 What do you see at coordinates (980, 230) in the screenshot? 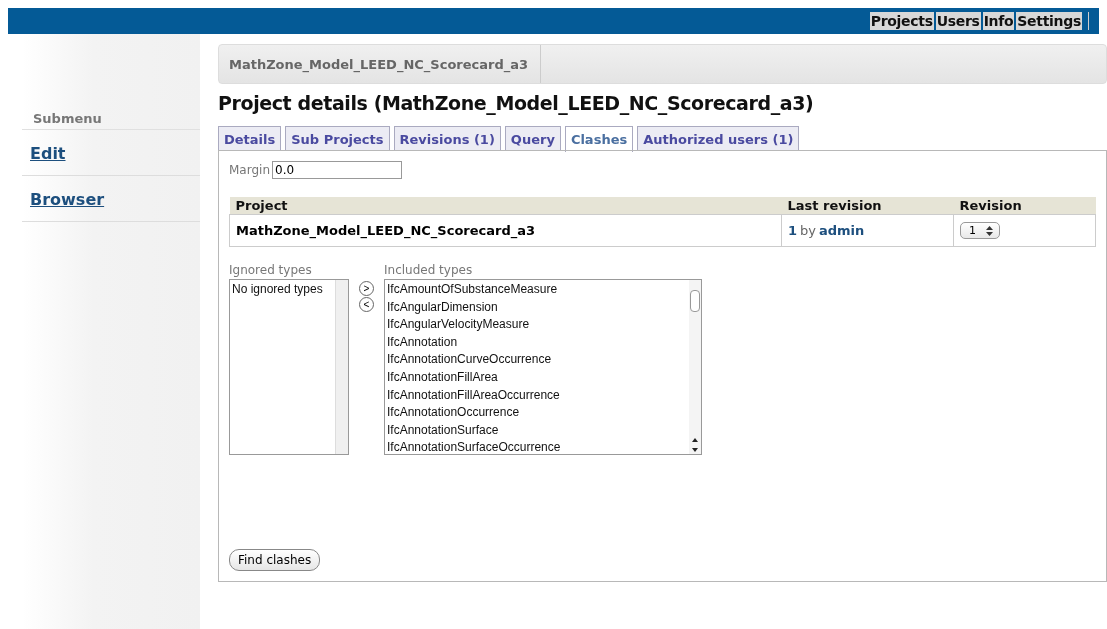
I see `revision-select: 1` at bounding box center [980, 230].